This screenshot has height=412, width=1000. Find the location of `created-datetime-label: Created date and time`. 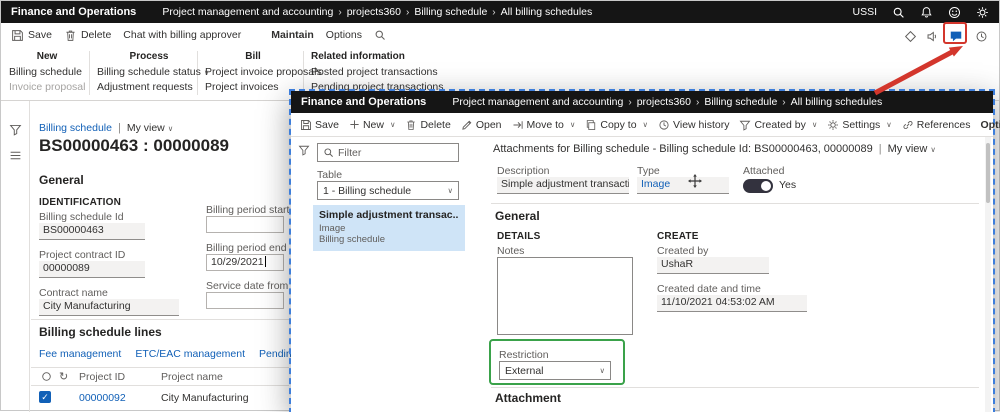

created-datetime-label: Created date and time is located at coordinates (709, 289).